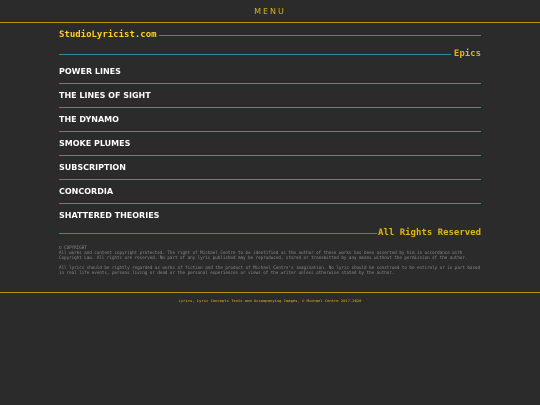  I want to click on section-header: Epics, so click(270, 54).